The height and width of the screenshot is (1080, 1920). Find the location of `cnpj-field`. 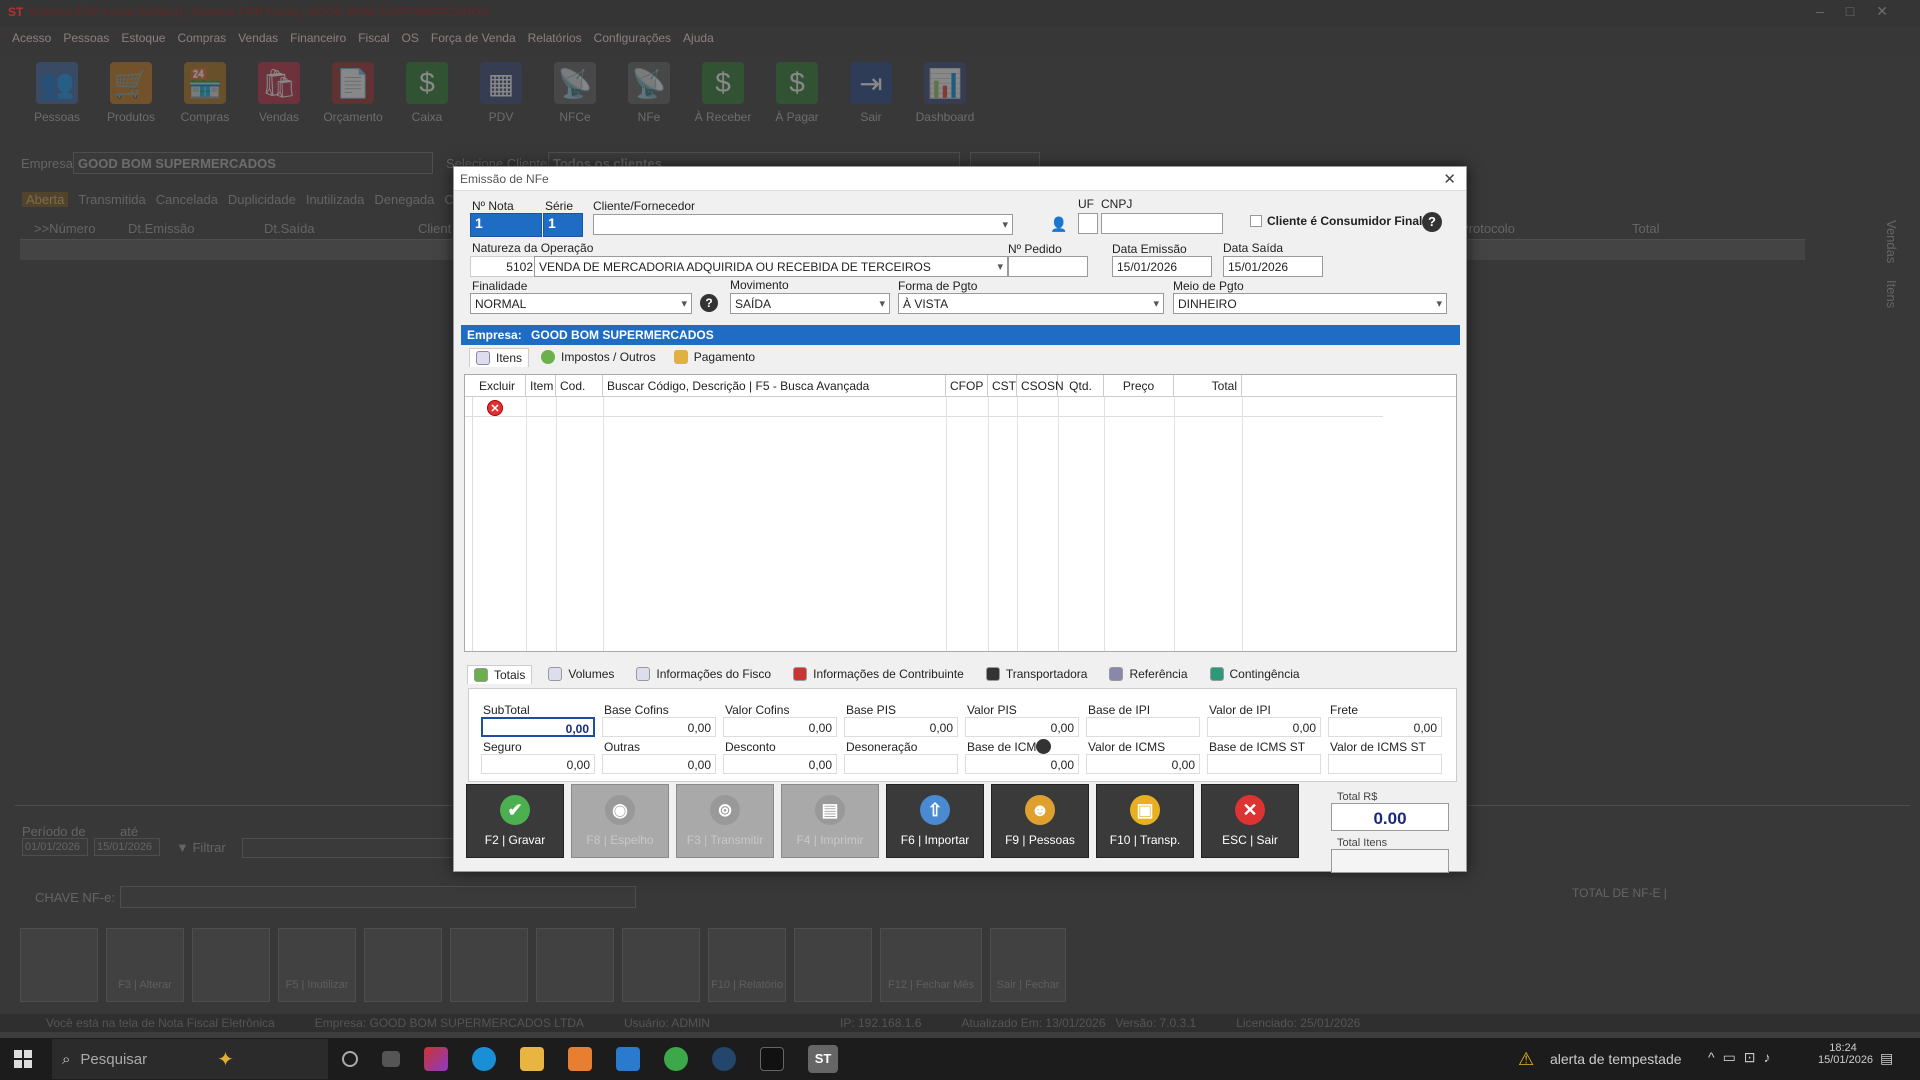

cnpj-field is located at coordinates (1162, 223).